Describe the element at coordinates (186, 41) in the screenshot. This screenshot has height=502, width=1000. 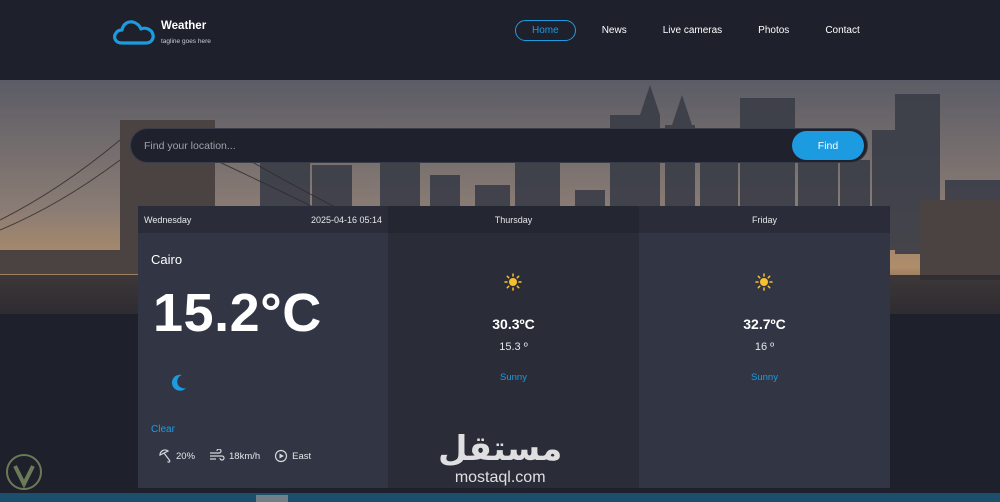
I see `brand-tagline: tagline goes here` at that location.